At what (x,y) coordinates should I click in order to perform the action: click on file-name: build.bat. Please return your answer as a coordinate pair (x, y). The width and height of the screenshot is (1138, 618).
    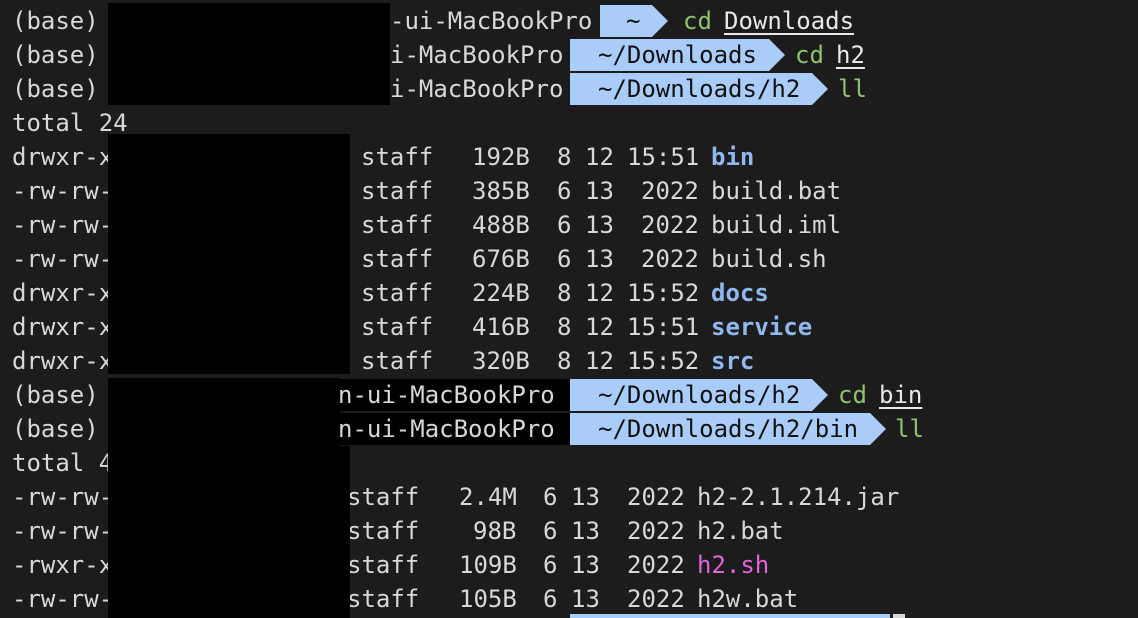
    Looking at the image, I should click on (776, 191).